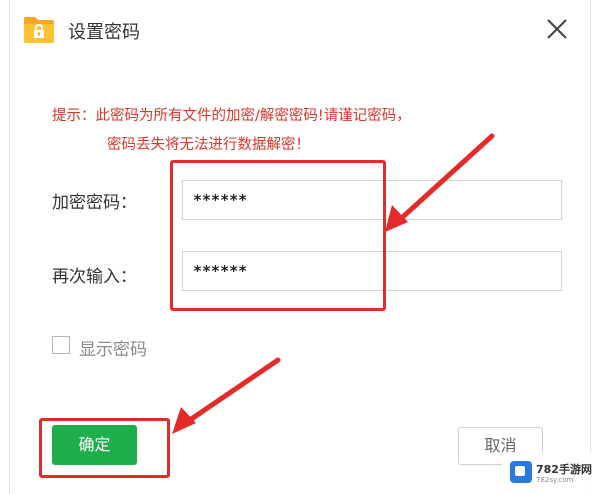  I want to click on title-bar: 设置密码, so click(300, 31).